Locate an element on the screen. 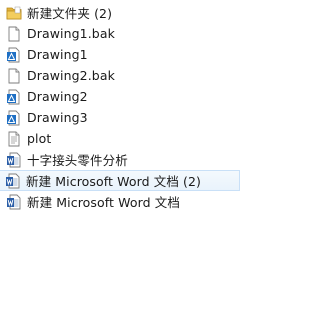 Image resolution: width=320 pixels, height=313 pixels. file-row-dwg: Drawing2 is located at coordinates (120, 96).